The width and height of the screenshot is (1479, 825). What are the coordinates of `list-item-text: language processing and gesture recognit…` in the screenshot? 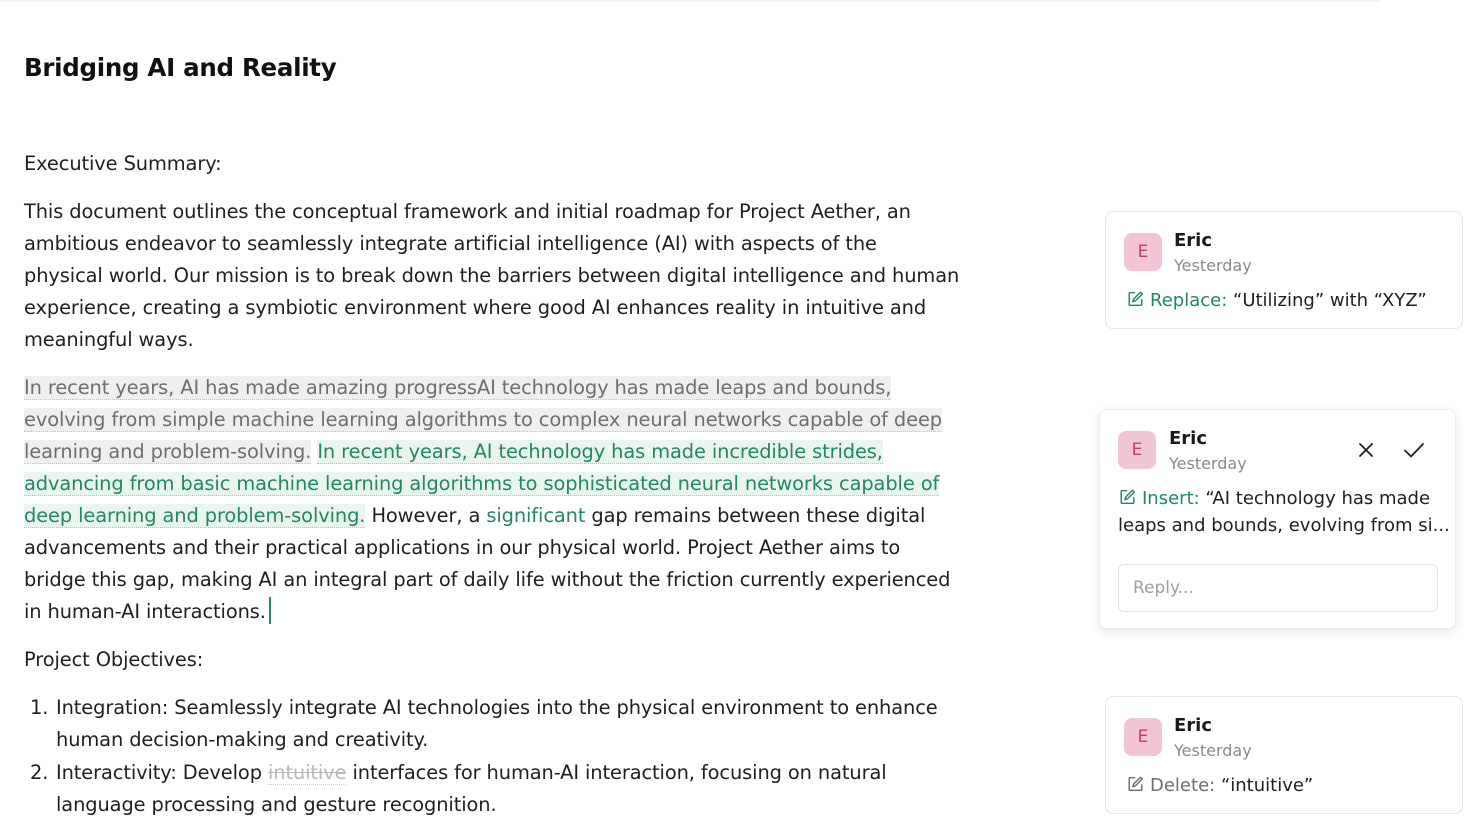 It's located at (276, 804).